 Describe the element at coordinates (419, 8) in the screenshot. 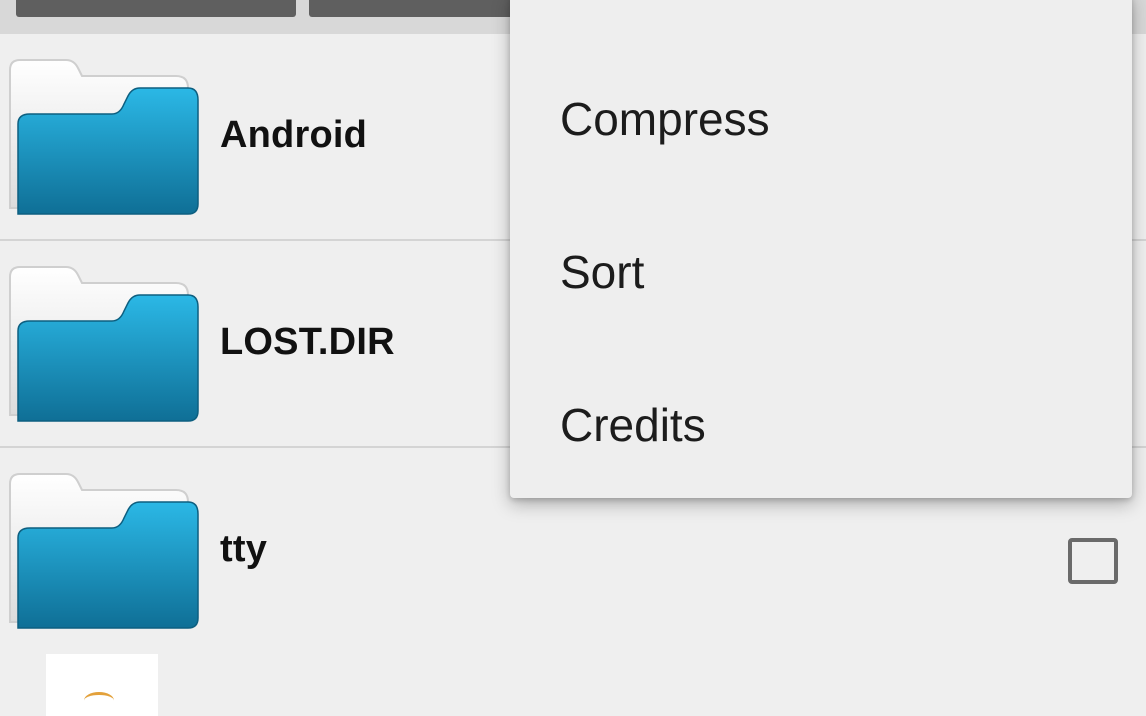

I see `toolbar-button-middle` at that location.